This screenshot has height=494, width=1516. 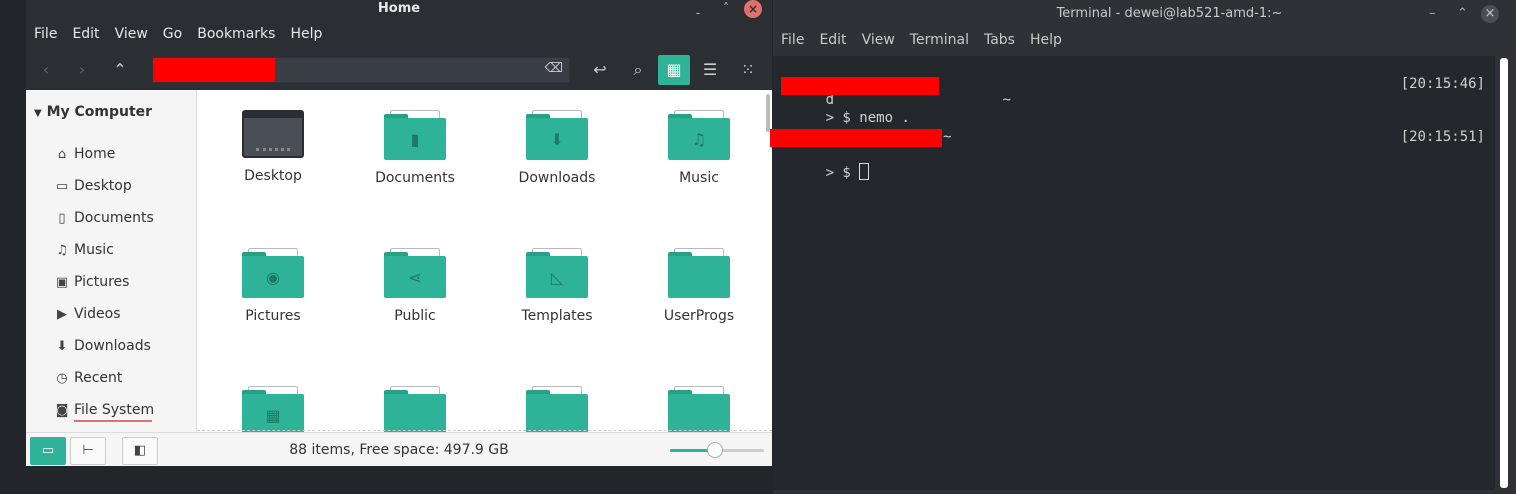 I want to click on window-title: Home, so click(x=399, y=8).